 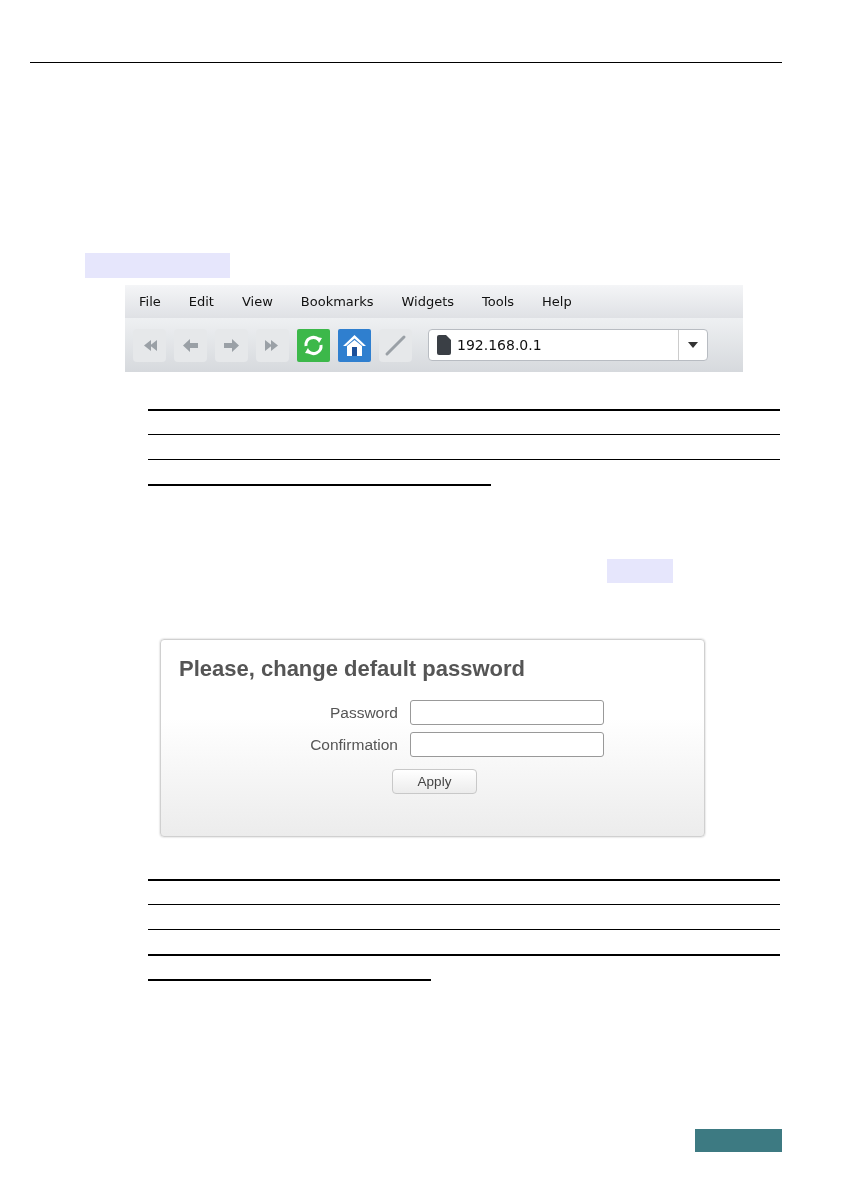 What do you see at coordinates (557, 301) in the screenshot?
I see `menu-item: Help` at bounding box center [557, 301].